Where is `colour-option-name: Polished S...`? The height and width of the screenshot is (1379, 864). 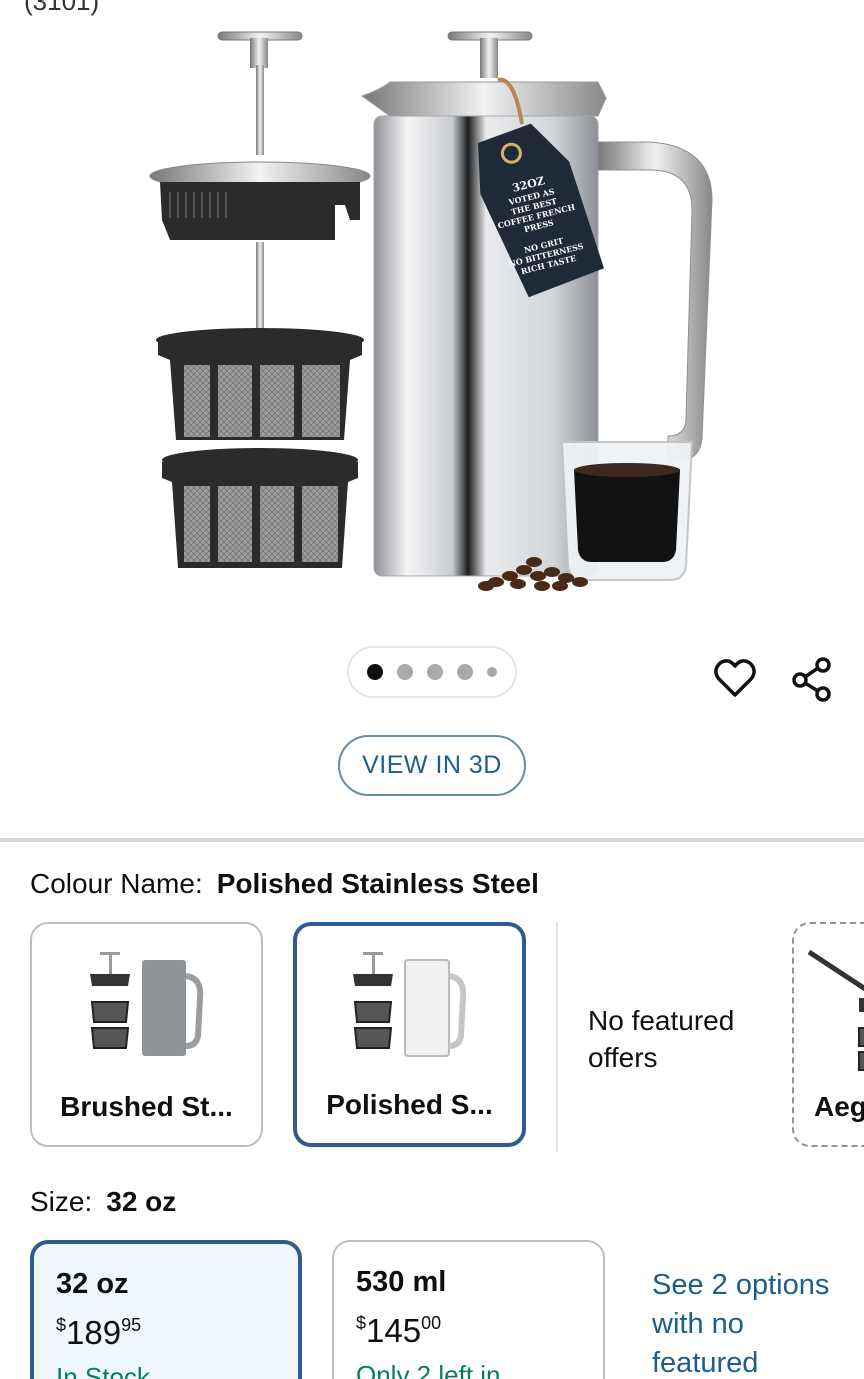
colour-option-name: Polished S... is located at coordinates (409, 1104).